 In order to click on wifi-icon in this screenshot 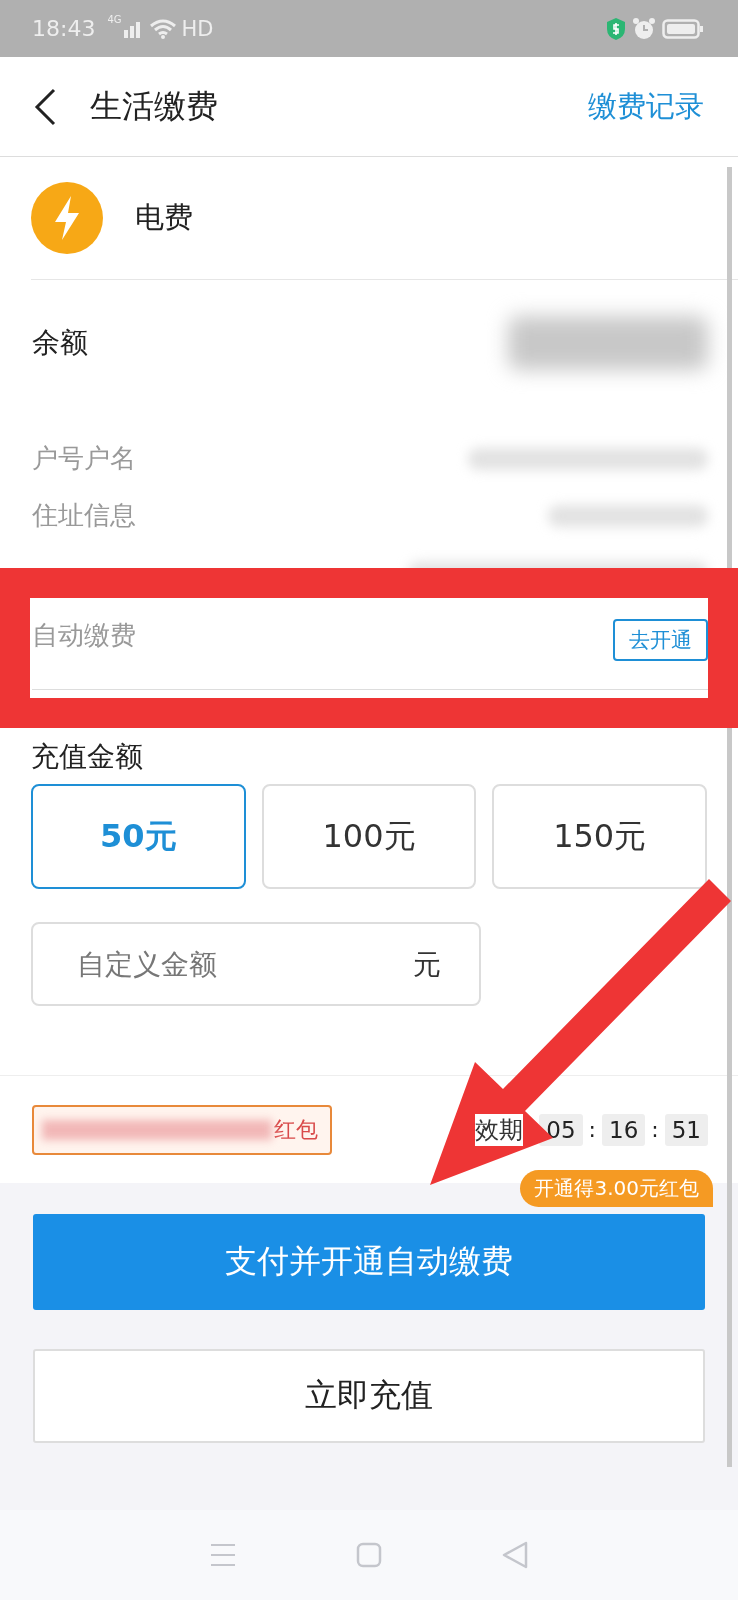, I will do `click(162, 28)`.